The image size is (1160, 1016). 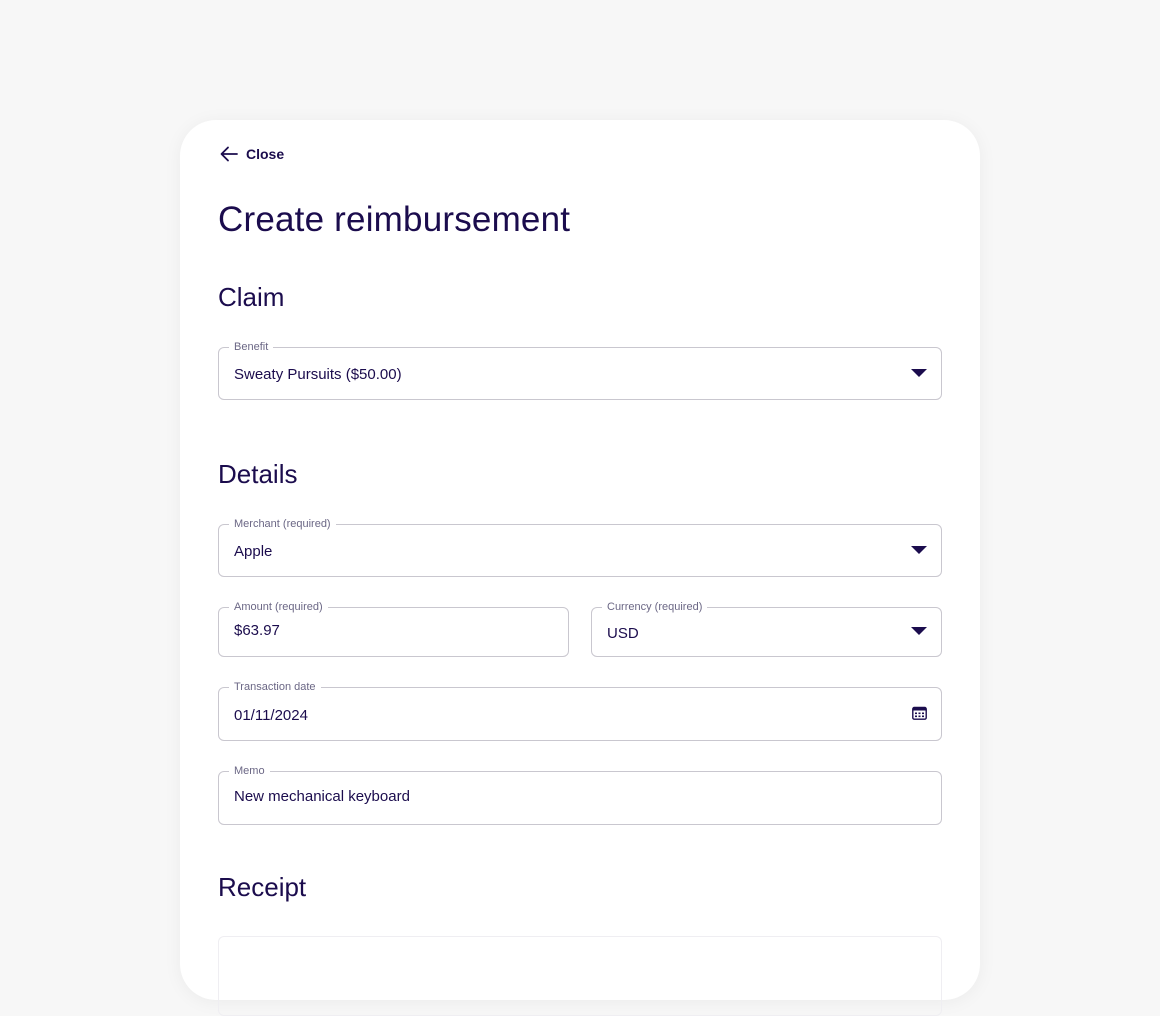 I want to click on memo-label: Memo, so click(x=249, y=771).